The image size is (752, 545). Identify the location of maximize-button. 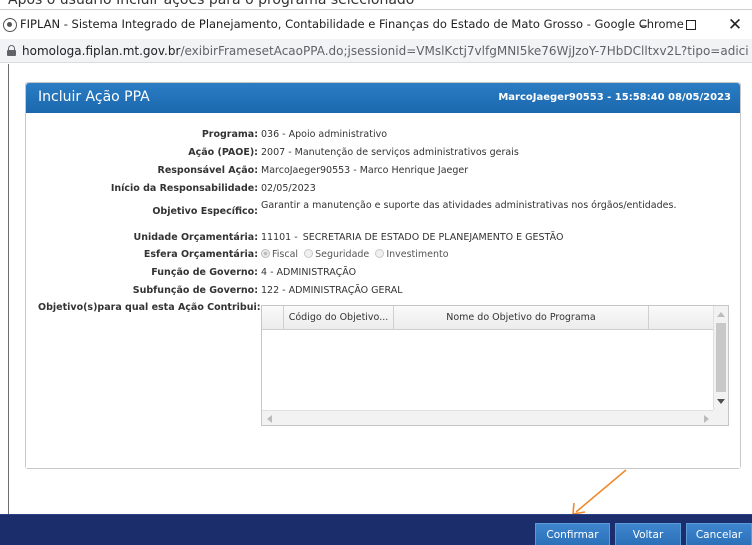
(691, 25).